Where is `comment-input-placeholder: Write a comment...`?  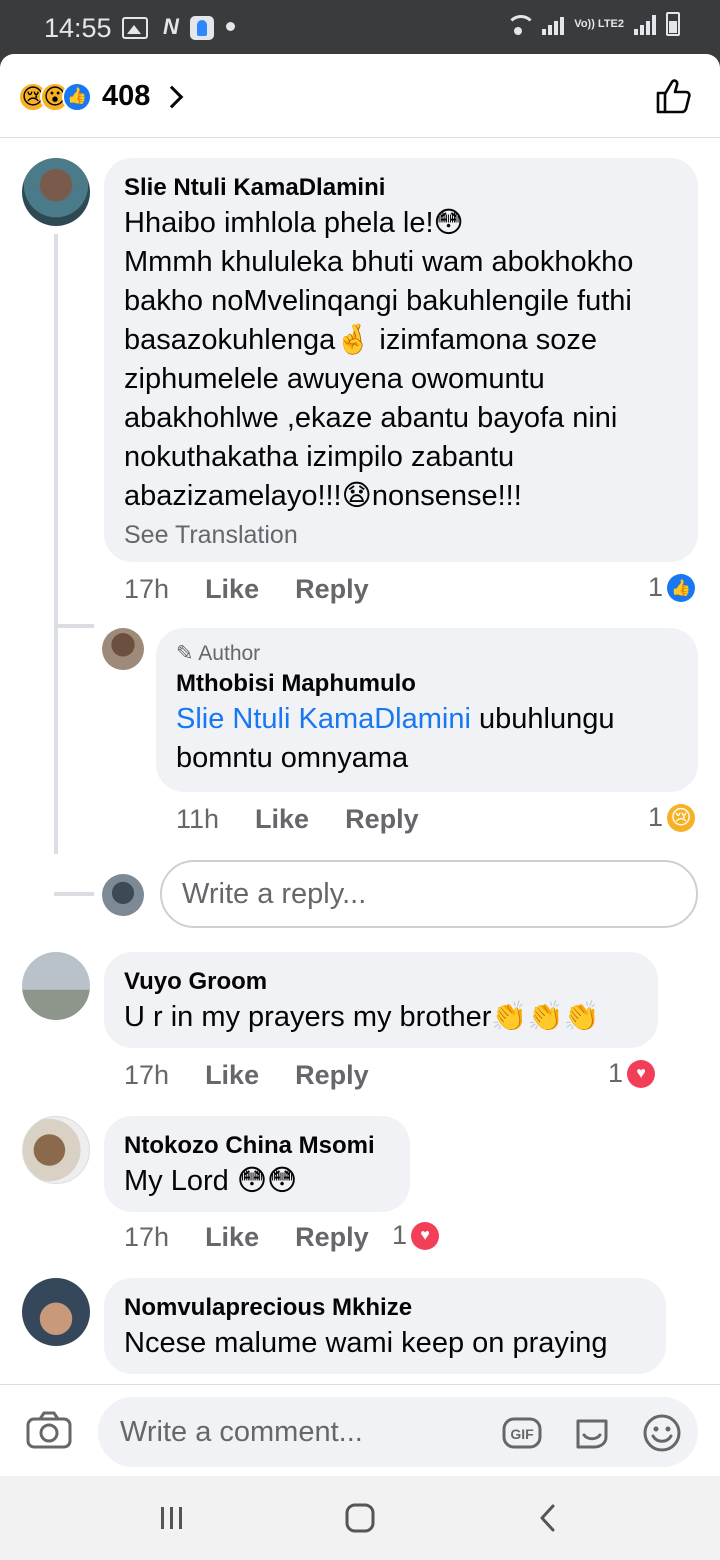
comment-input-placeholder: Write a comment... is located at coordinates (241, 1432).